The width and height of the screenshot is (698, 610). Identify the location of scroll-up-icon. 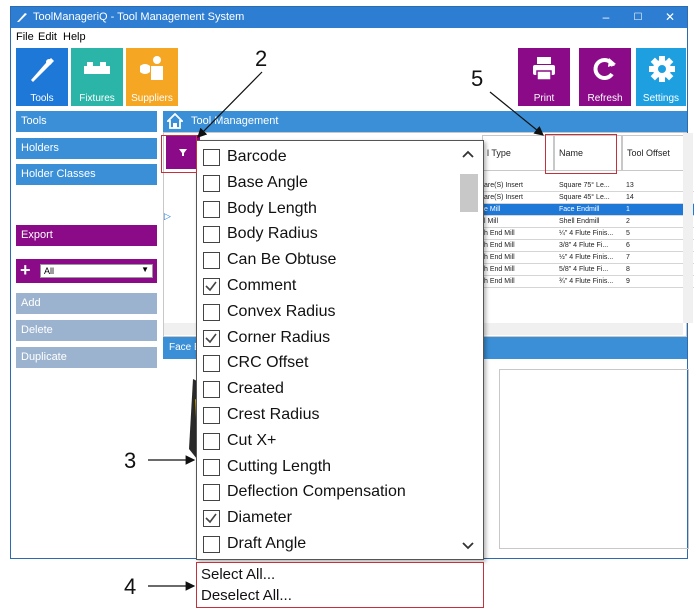
(468, 154).